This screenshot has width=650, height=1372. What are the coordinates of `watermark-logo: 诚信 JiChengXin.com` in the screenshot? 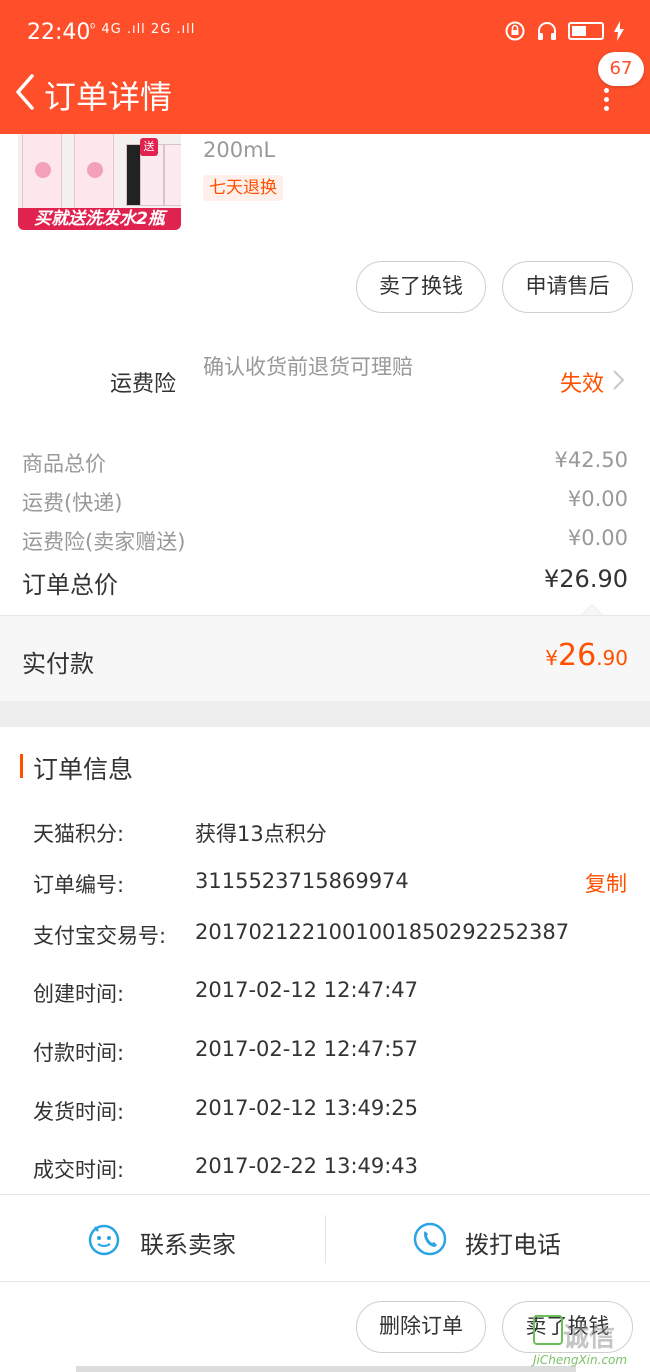 It's located at (591, 1343).